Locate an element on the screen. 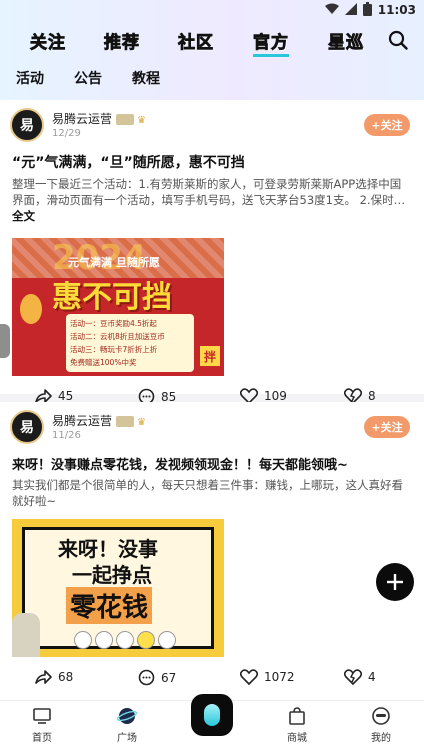  create-post-button is located at coordinates (395, 582).